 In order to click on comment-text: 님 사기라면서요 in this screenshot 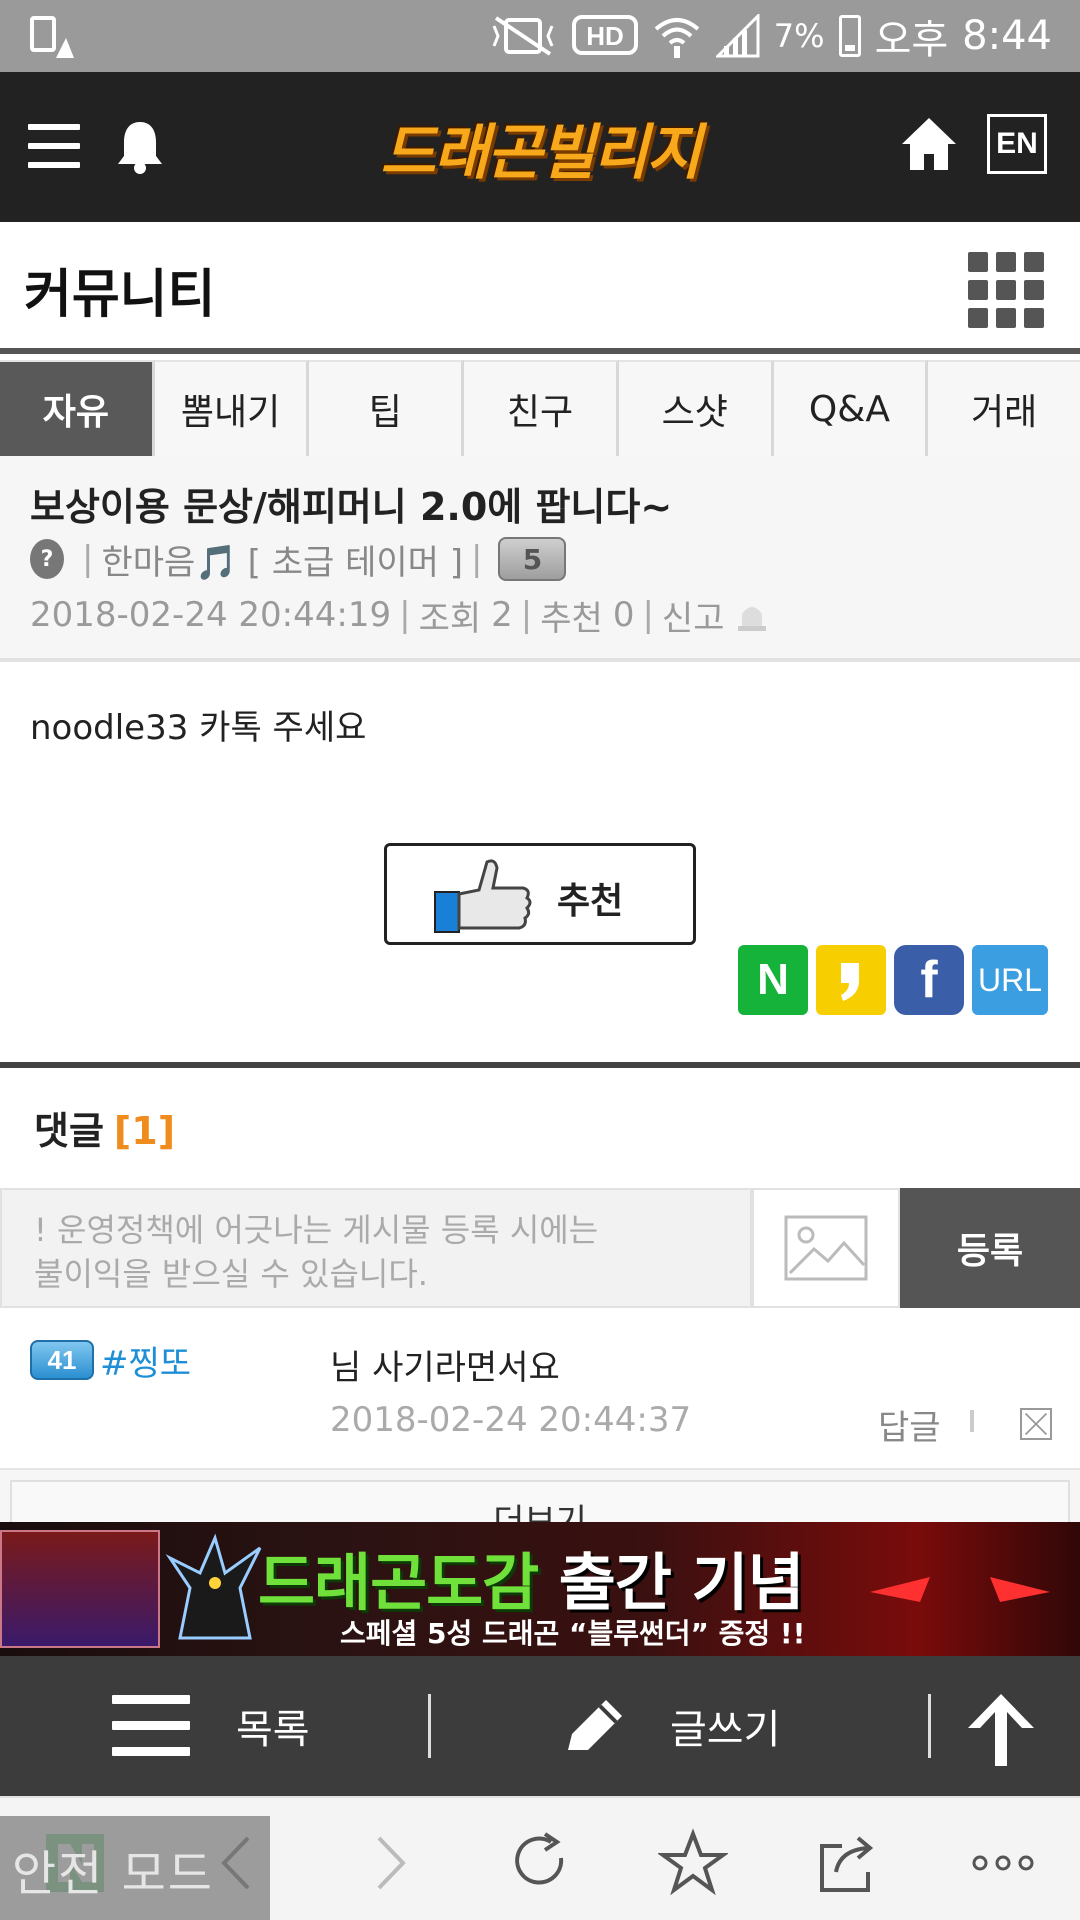, I will do `click(445, 1368)`.